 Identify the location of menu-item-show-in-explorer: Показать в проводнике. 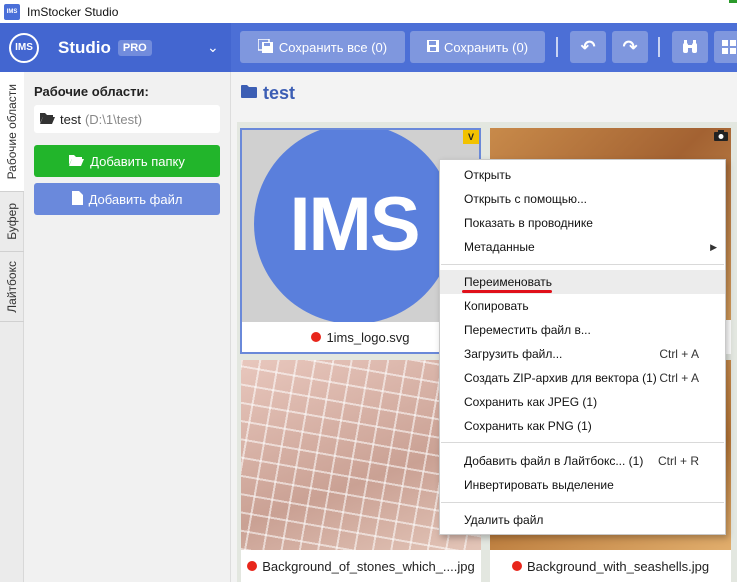
(582, 223).